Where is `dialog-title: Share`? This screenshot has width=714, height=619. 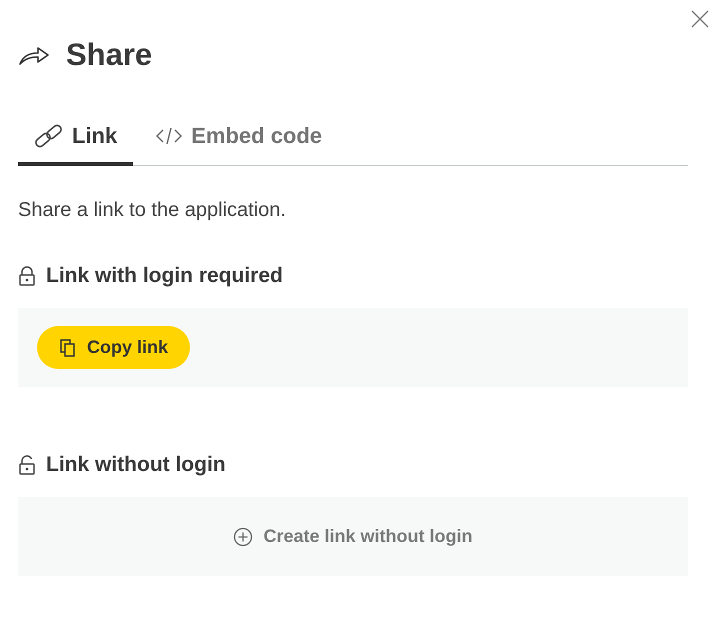 dialog-title: Share is located at coordinates (109, 55).